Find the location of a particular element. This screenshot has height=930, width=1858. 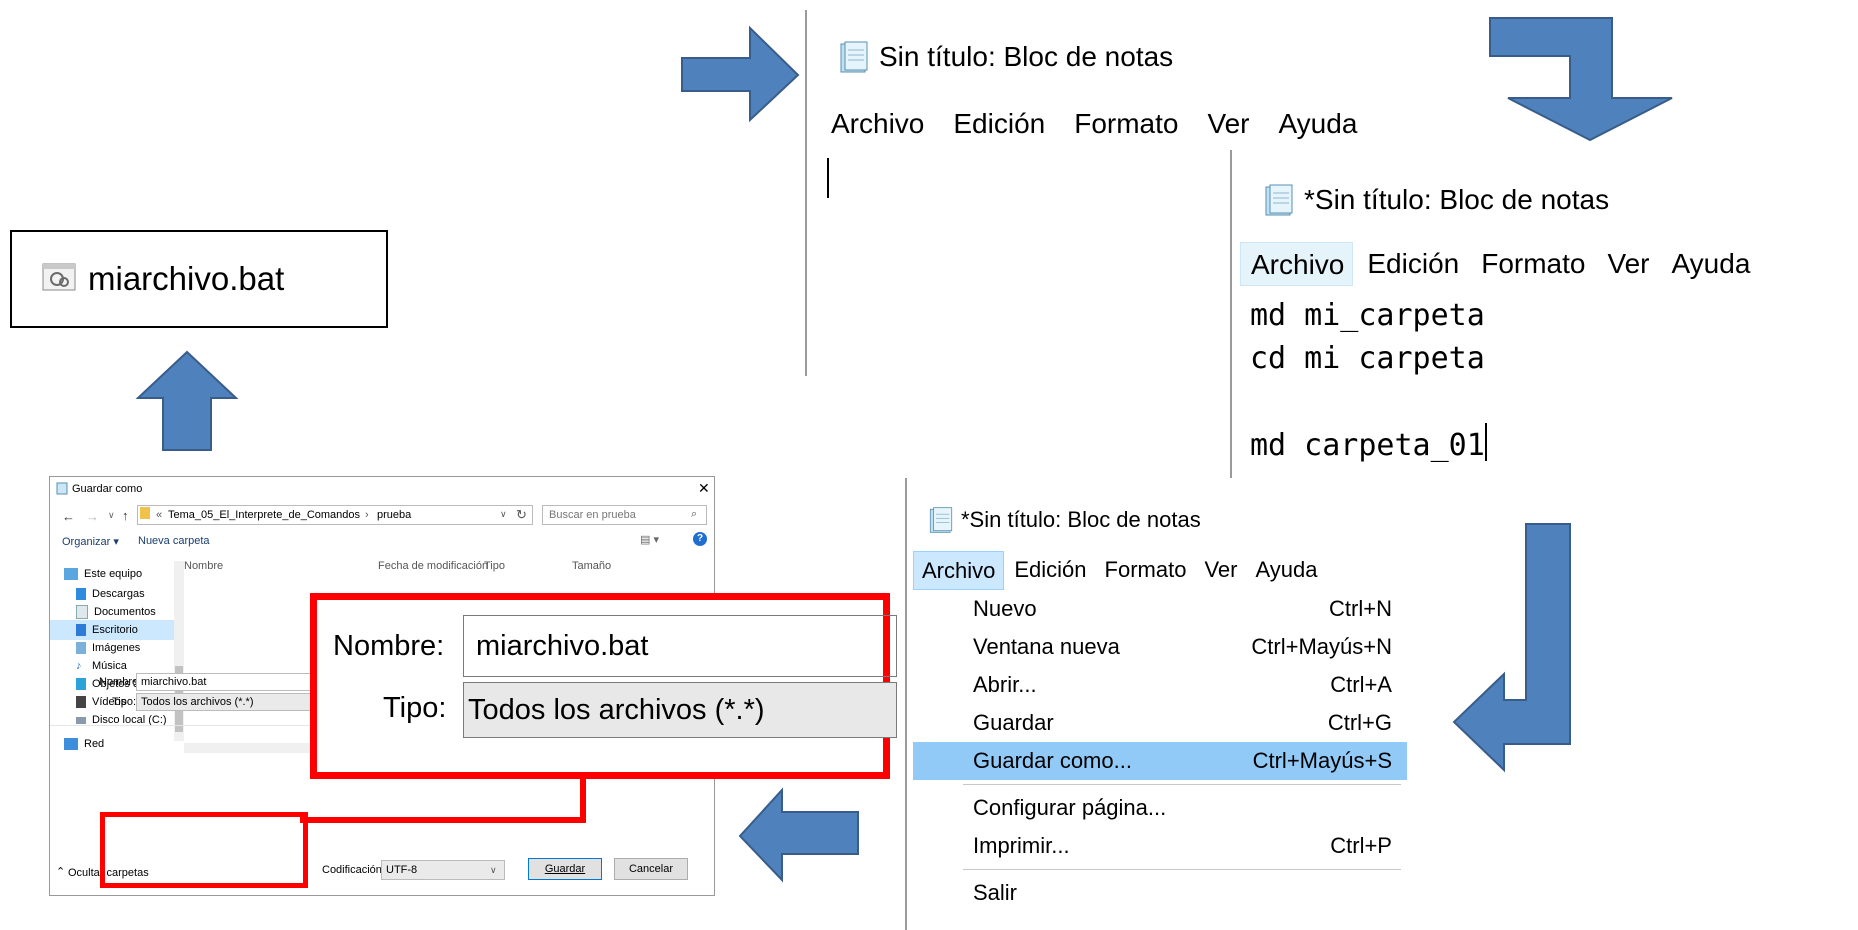

code-line: md carpeta_01 is located at coordinates (1368, 445).